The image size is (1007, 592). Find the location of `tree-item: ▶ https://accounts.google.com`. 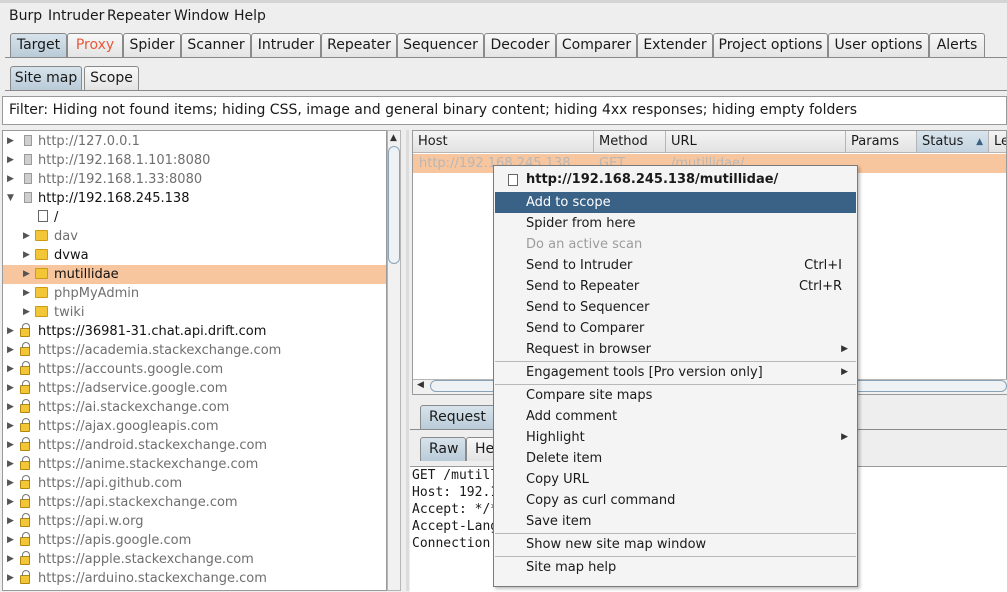

tree-item: ▶ https://accounts.google.com is located at coordinates (194, 369).